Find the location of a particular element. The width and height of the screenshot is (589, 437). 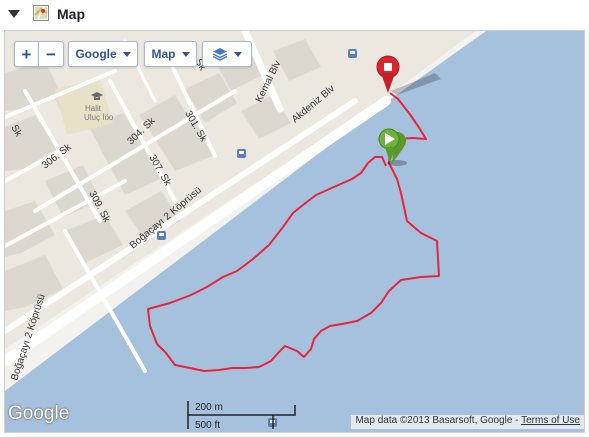

scale-imperial-label: 500 ft is located at coordinates (208, 425).